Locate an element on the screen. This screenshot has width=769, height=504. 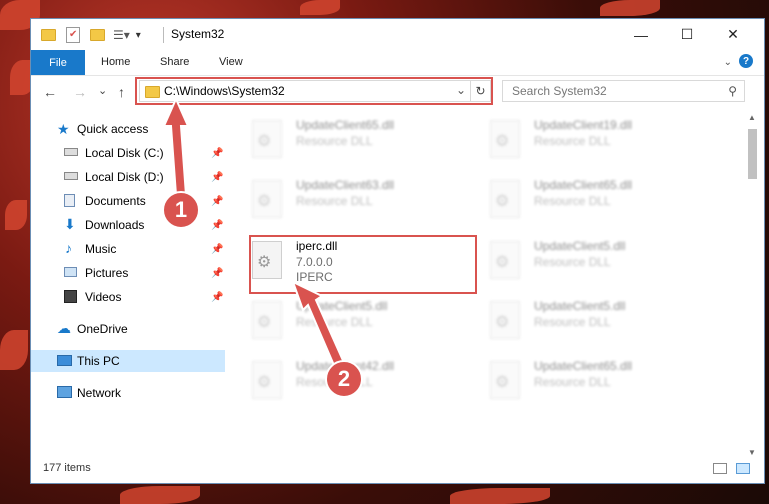
file-name: UpdateClient65.dll is located at coordinates (345, 125).